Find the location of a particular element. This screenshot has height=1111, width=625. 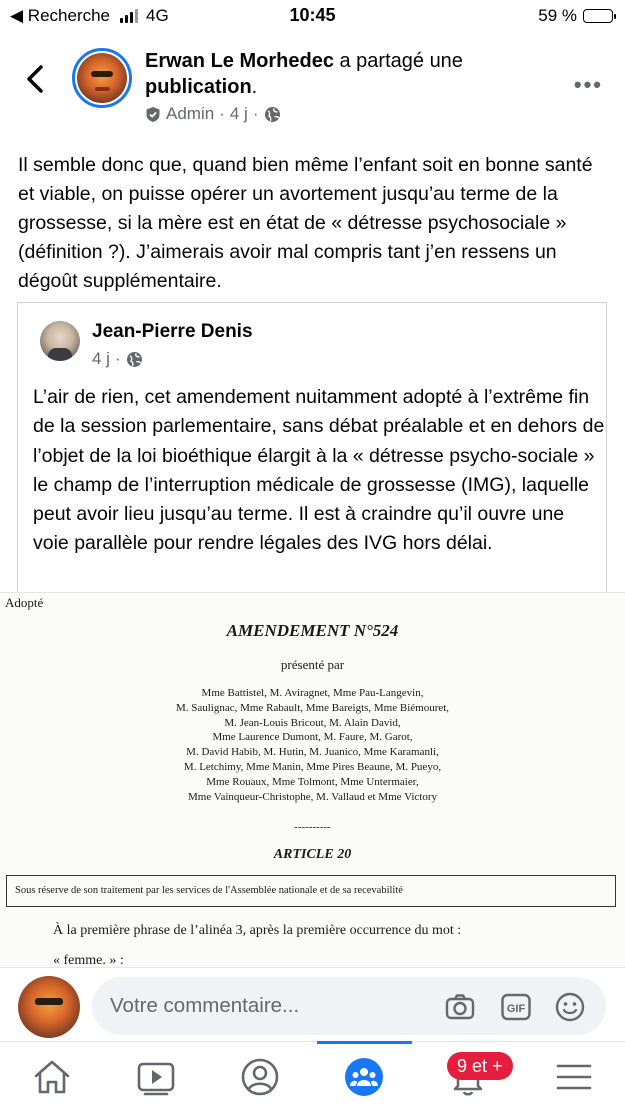

admin-label: Admin is located at coordinates (190, 113).